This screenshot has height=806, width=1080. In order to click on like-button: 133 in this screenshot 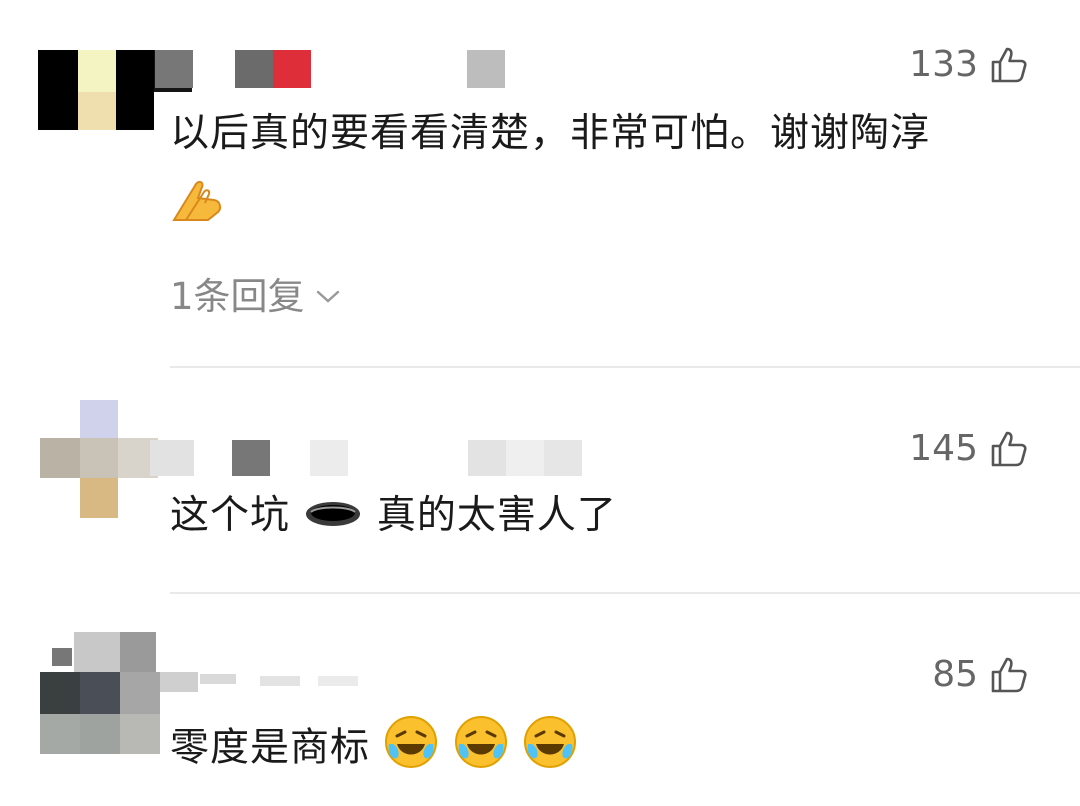, I will do `click(968, 64)`.